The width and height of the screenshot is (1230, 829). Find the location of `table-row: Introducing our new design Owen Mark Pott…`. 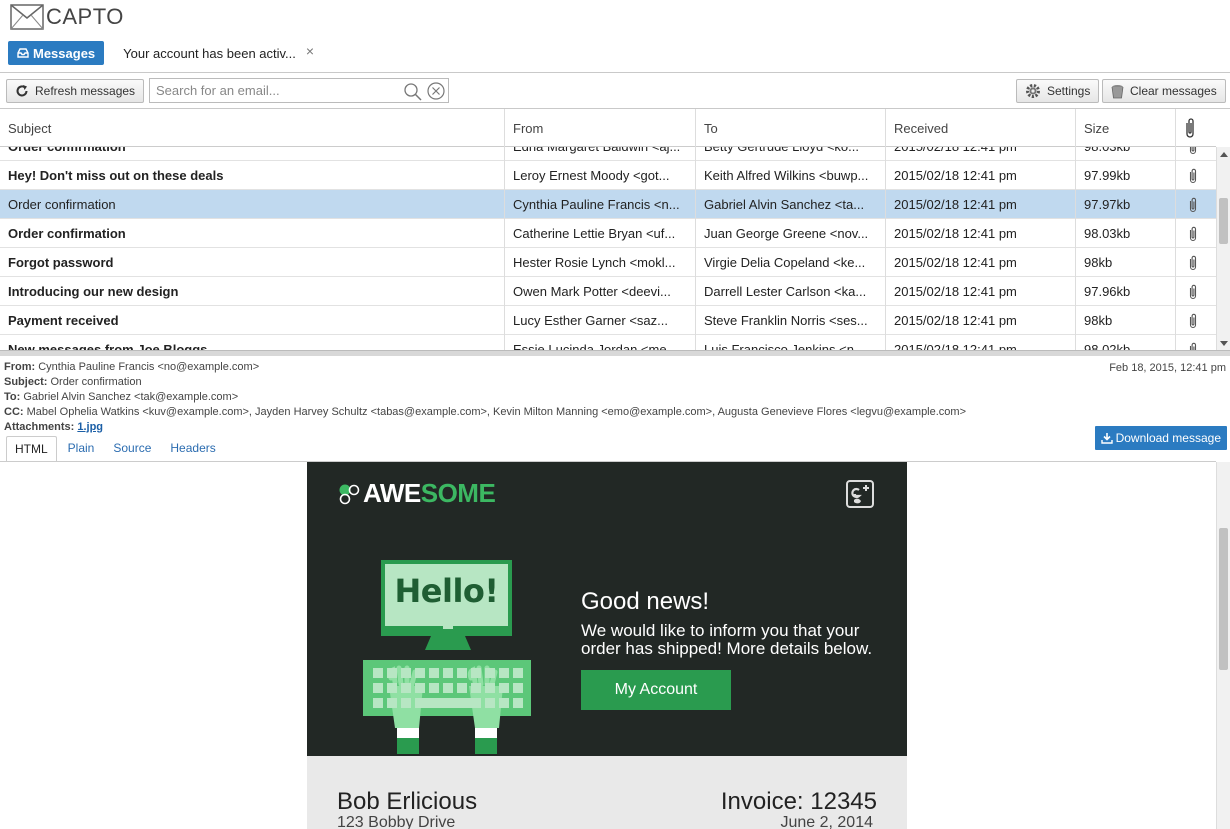

table-row: Introducing our new design Owen Mark Pott… is located at coordinates (608, 291).